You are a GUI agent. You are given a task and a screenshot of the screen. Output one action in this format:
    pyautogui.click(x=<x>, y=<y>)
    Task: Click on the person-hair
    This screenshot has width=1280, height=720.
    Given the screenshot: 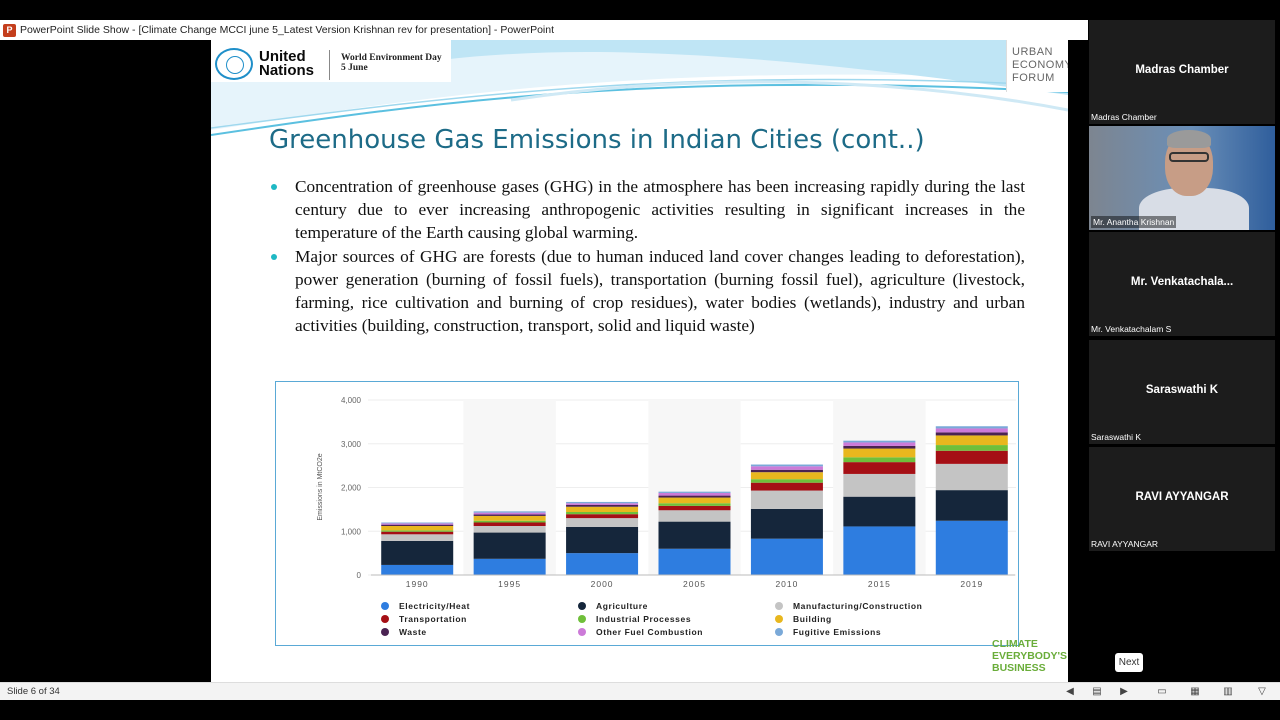 What is the action you would take?
    pyautogui.click(x=1189, y=139)
    